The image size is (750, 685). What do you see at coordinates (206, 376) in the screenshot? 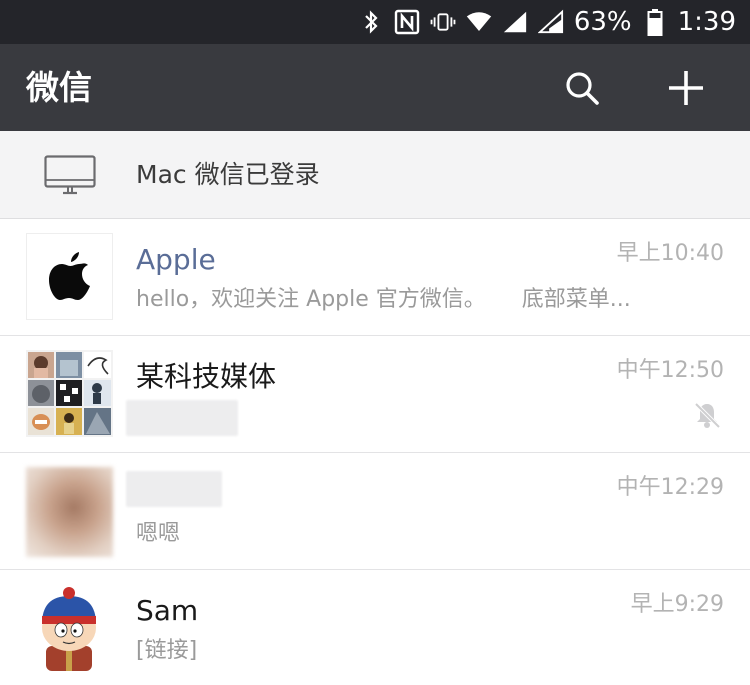
I see `chat-name: 某科技媒体` at bounding box center [206, 376].